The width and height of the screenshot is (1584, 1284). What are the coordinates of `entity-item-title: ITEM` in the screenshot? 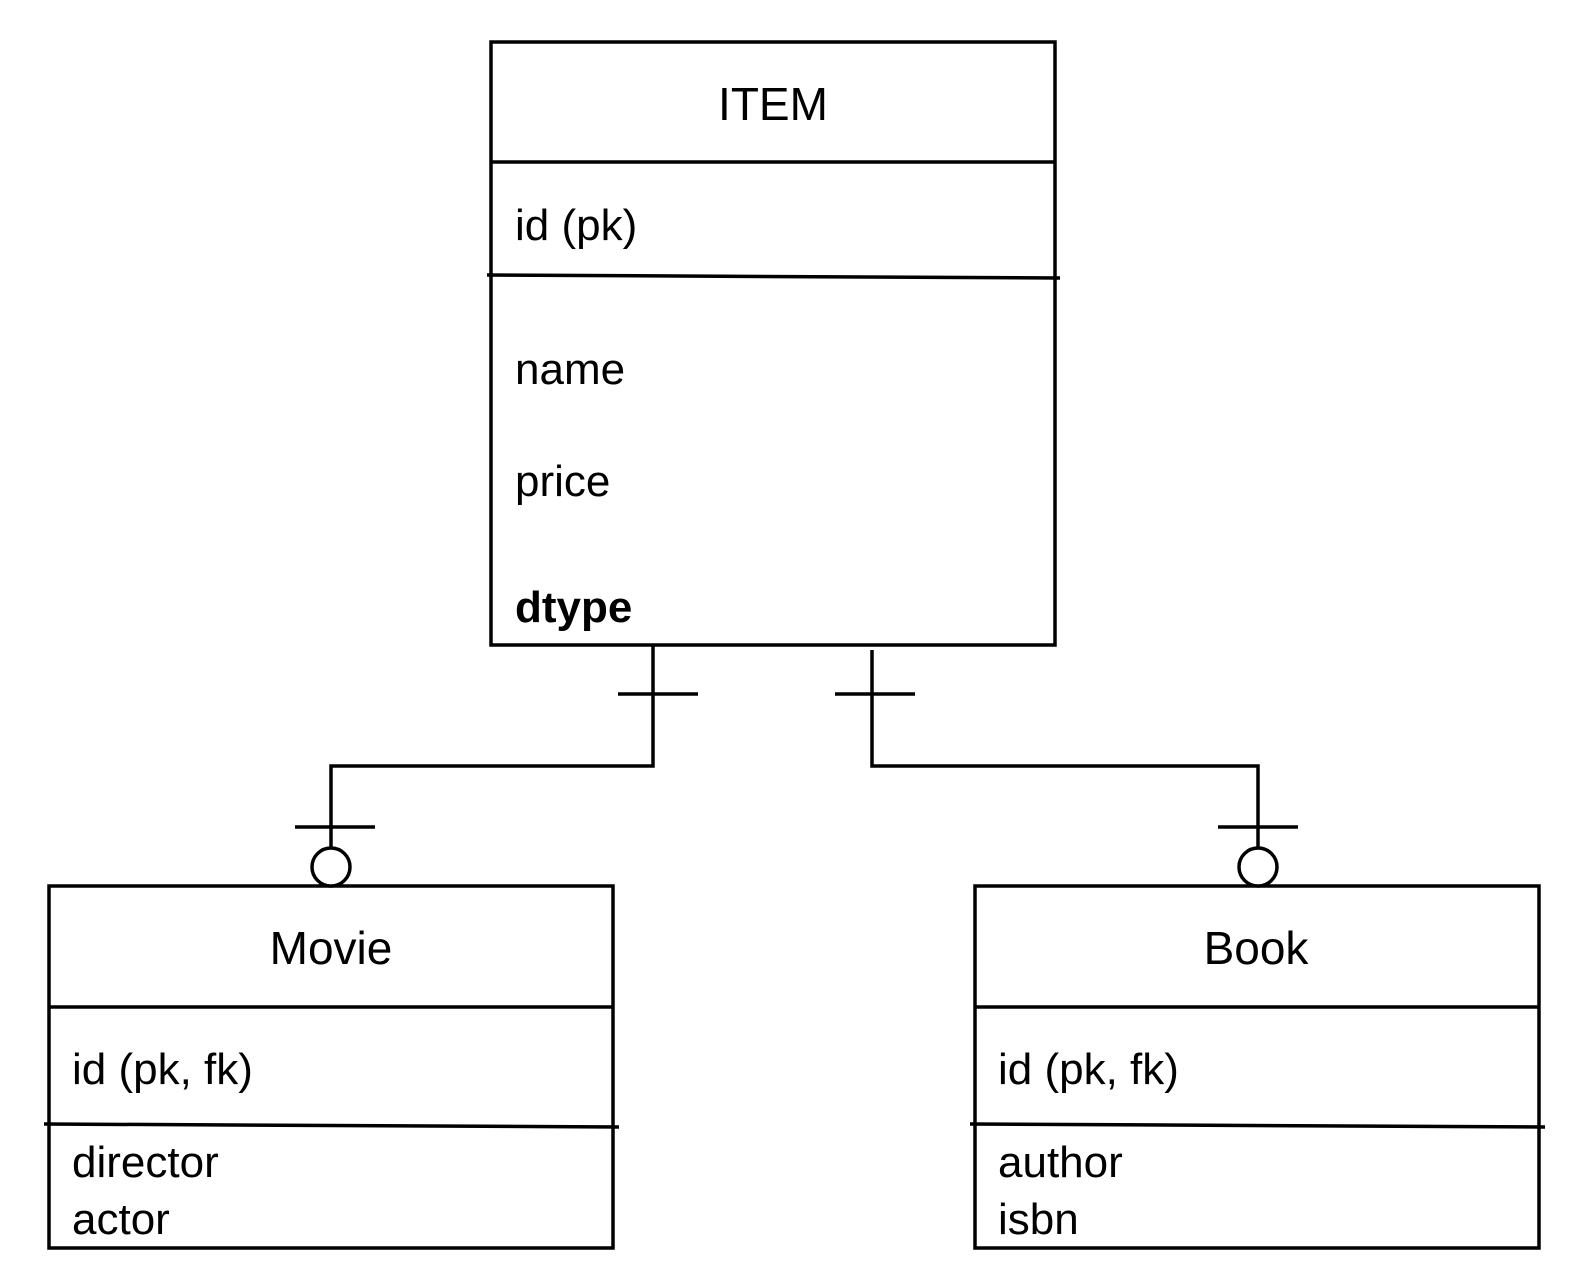 It's located at (773, 104).